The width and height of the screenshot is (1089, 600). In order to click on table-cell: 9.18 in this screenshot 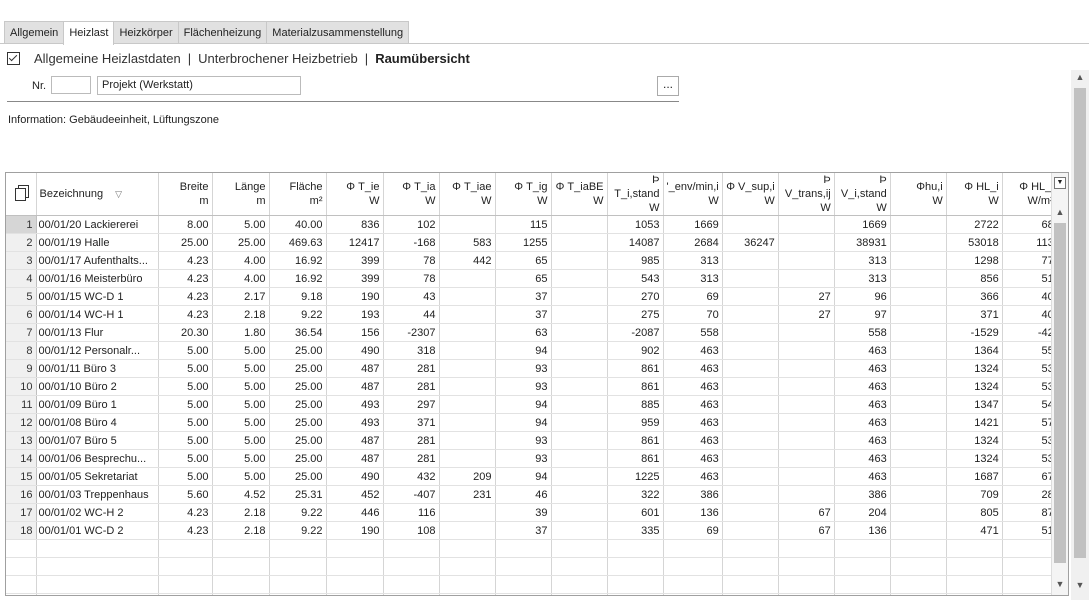, I will do `click(298, 296)`.